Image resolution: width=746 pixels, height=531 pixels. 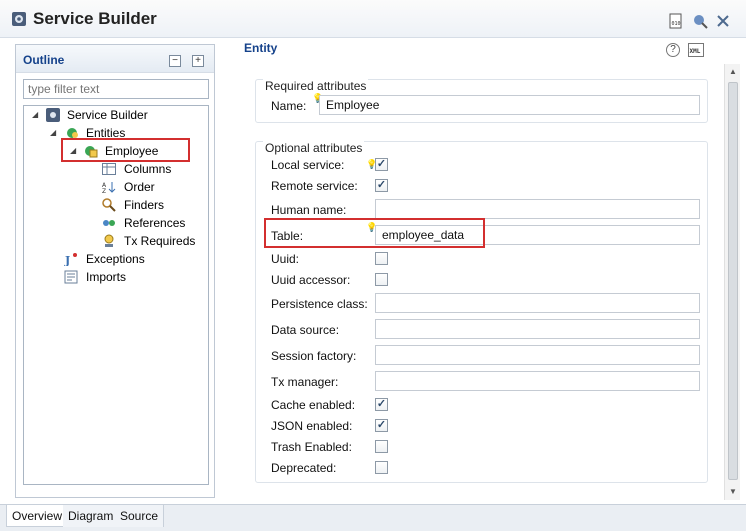 I want to click on exceptions-icon: J, so click(x=70, y=259).